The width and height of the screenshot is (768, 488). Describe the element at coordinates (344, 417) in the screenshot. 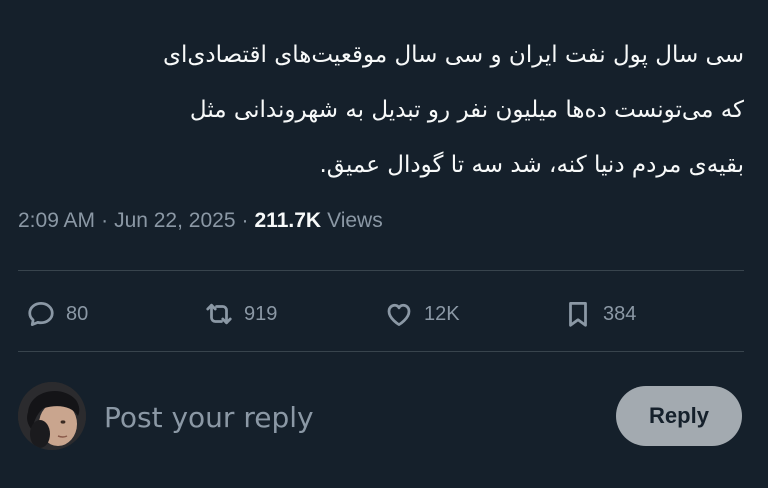

I see `reply-input` at that location.